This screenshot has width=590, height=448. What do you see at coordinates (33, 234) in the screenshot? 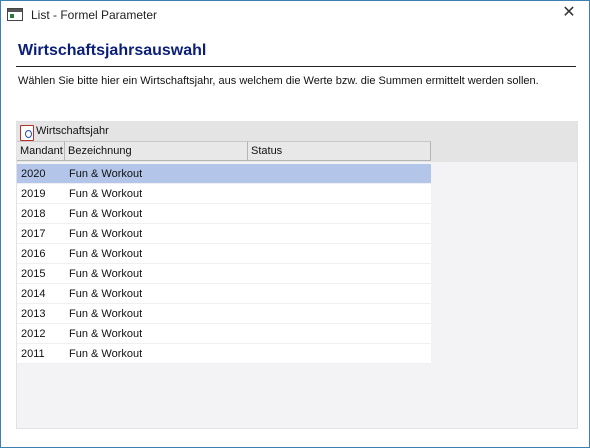
I see `cell-mandant: 2017` at bounding box center [33, 234].